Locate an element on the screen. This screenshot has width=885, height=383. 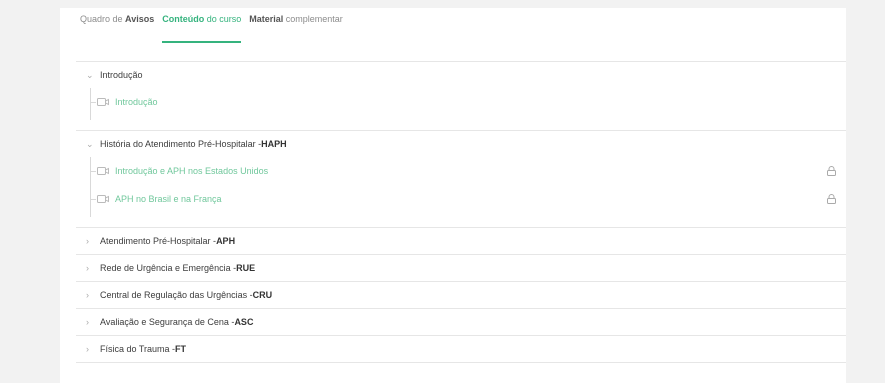
module-header: › Avaliação e Segurança de Cena - ASC is located at coordinates (461, 322).